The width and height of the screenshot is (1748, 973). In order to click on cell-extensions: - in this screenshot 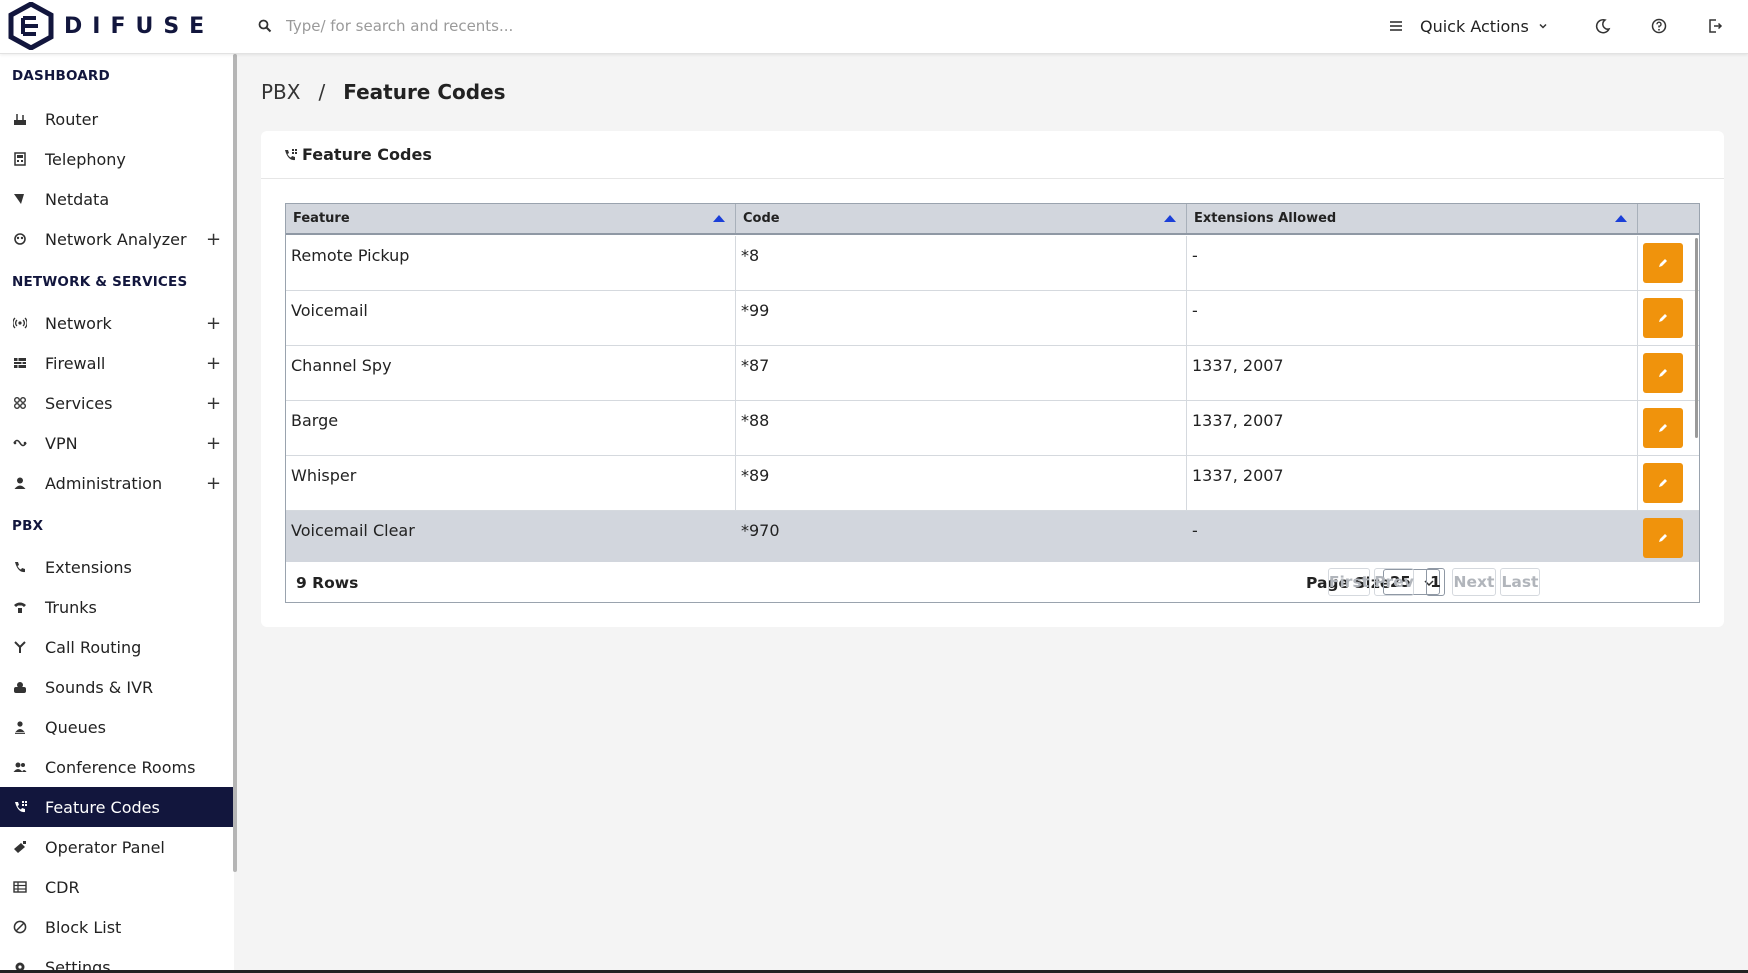, I will do `click(1195, 530)`.